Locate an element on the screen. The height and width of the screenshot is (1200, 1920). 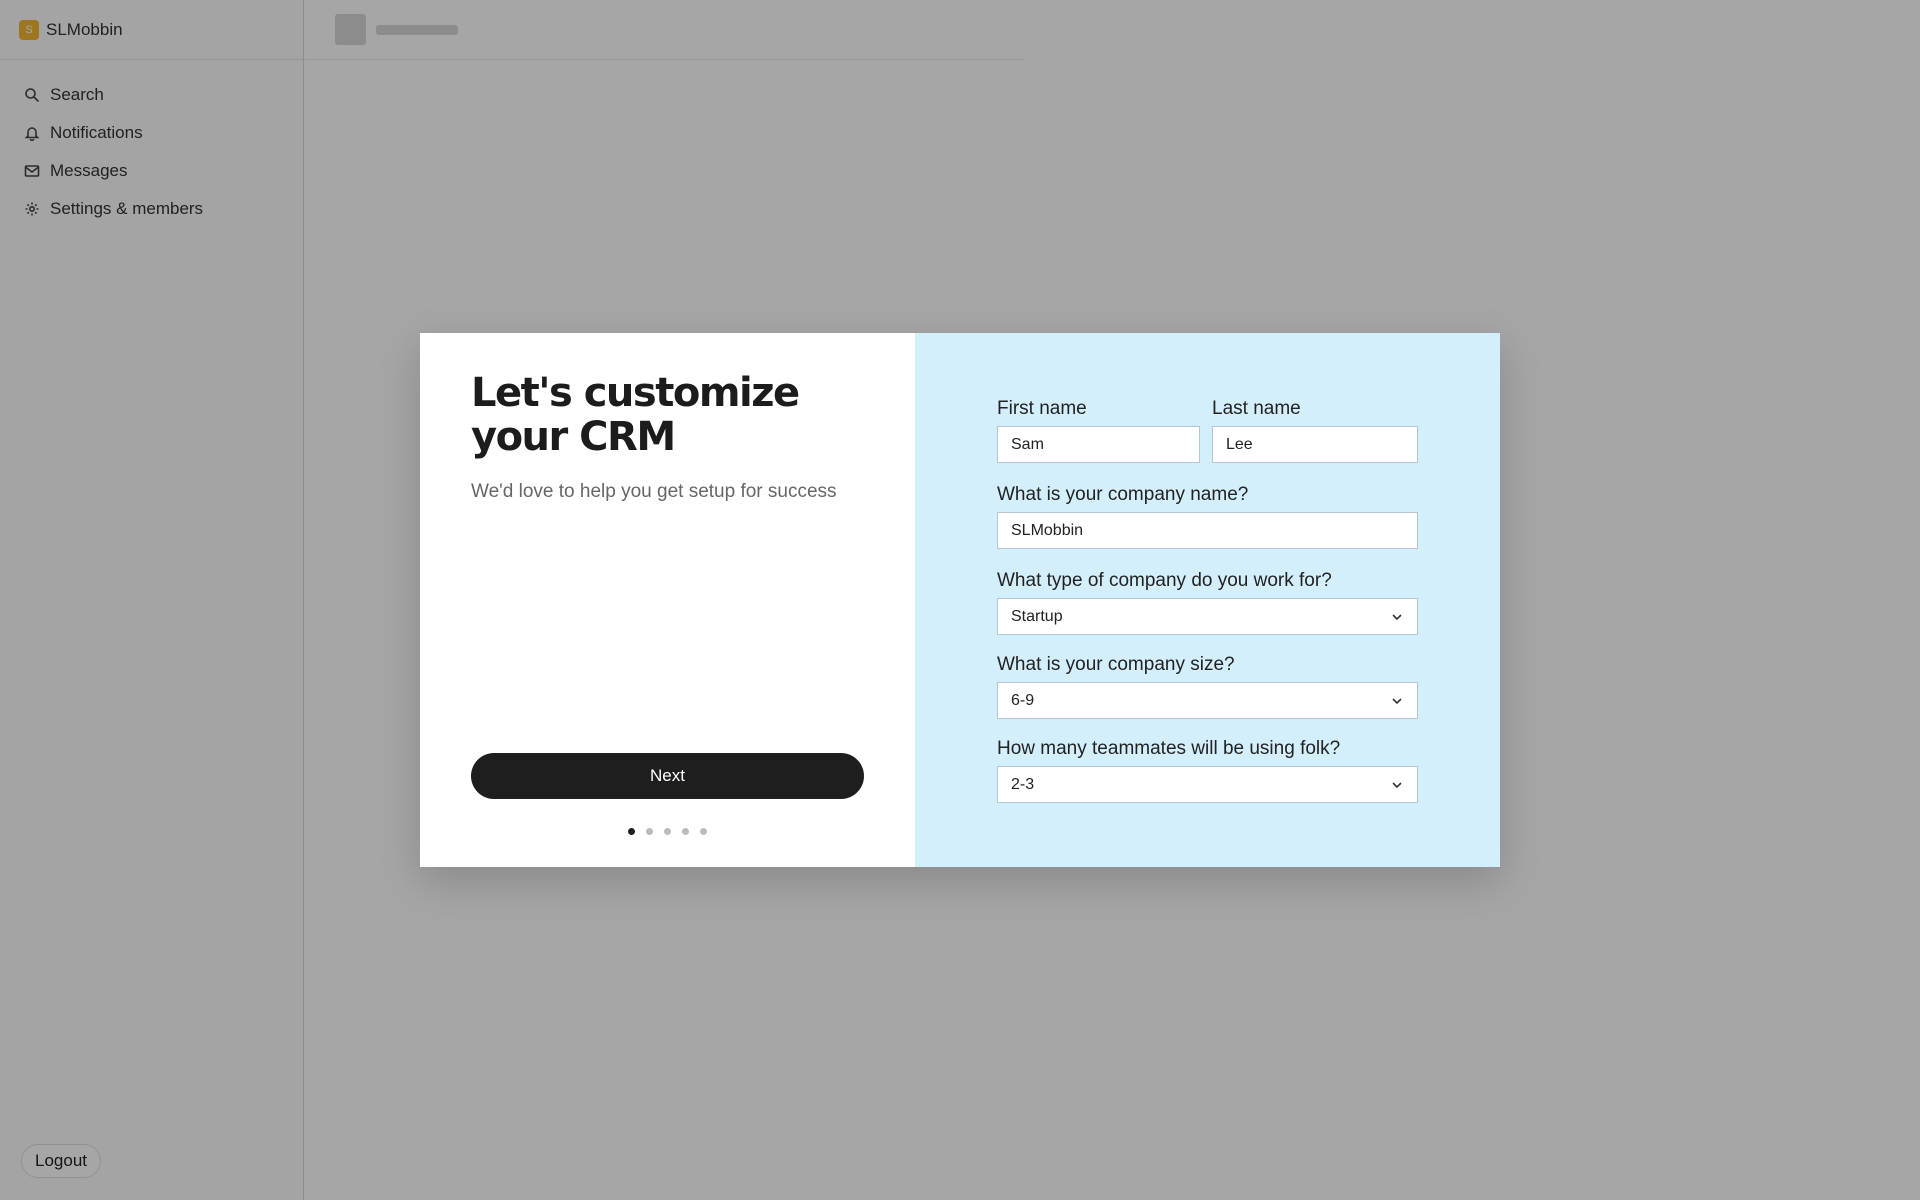
next-button: Next is located at coordinates (667, 776).